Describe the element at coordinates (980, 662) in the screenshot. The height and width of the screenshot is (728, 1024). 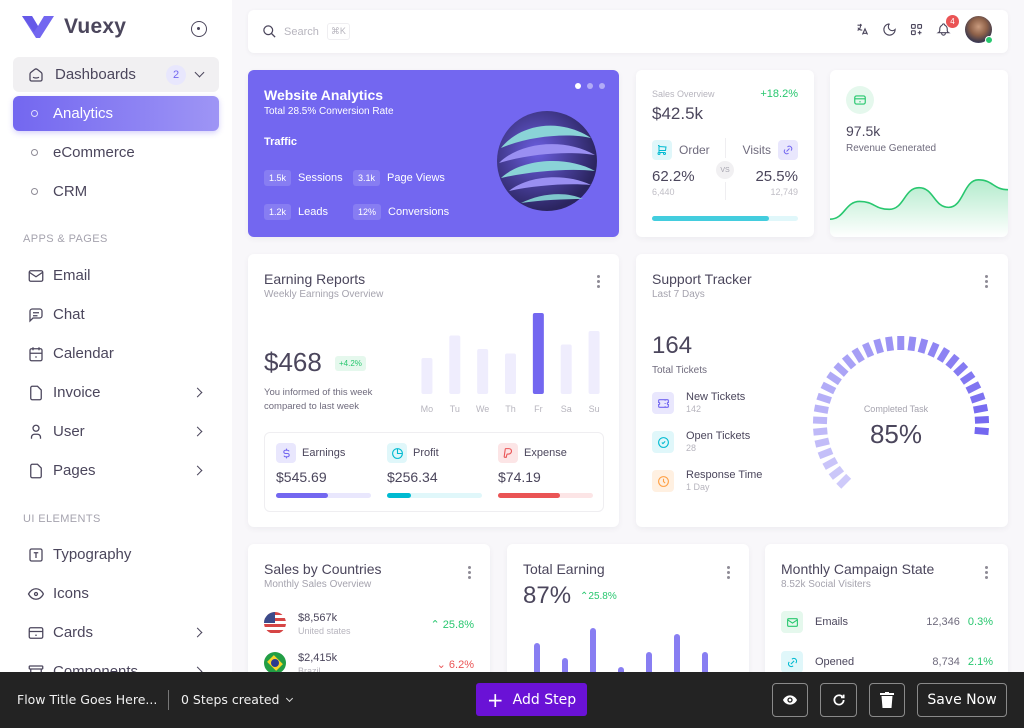
I see `campaign-percent: 2.1%` at that location.